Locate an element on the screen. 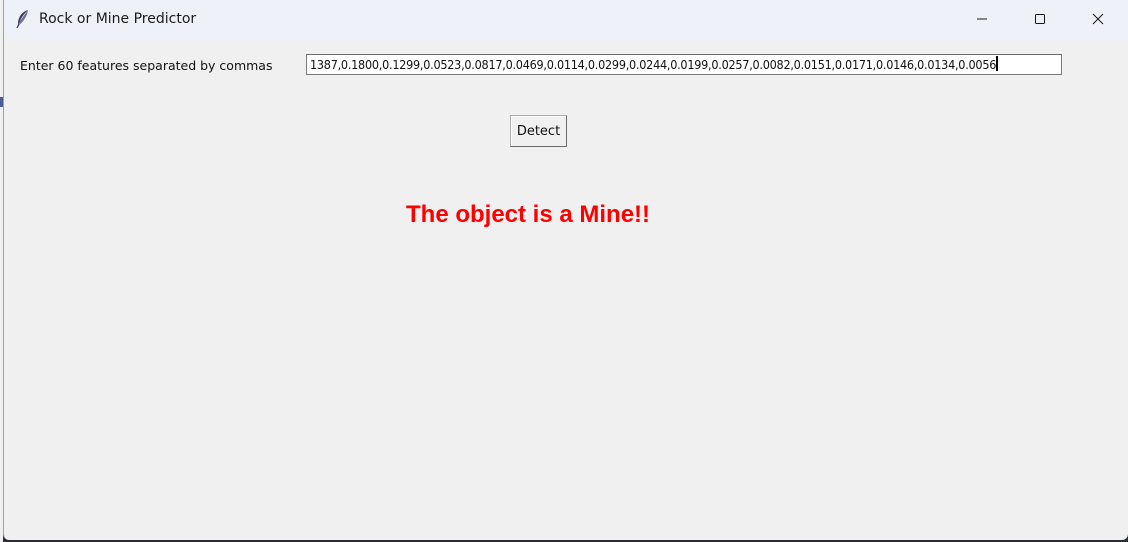  title-bar: Rock or Mine Predictor is located at coordinates (566, 19).